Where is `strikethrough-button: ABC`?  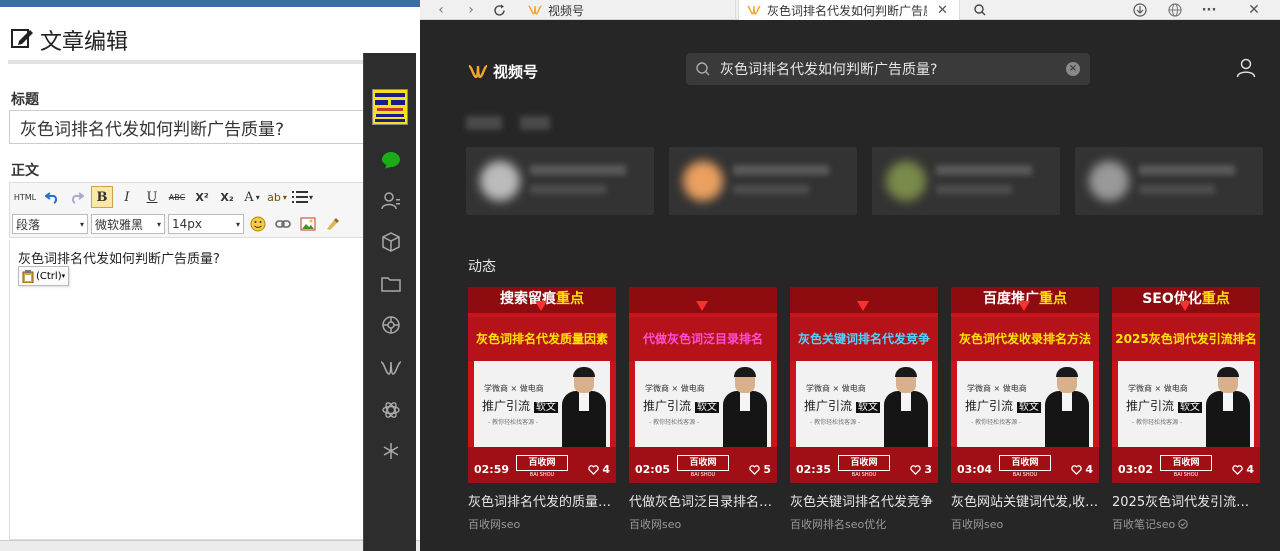 strikethrough-button: ABC is located at coordinates (177, 197).